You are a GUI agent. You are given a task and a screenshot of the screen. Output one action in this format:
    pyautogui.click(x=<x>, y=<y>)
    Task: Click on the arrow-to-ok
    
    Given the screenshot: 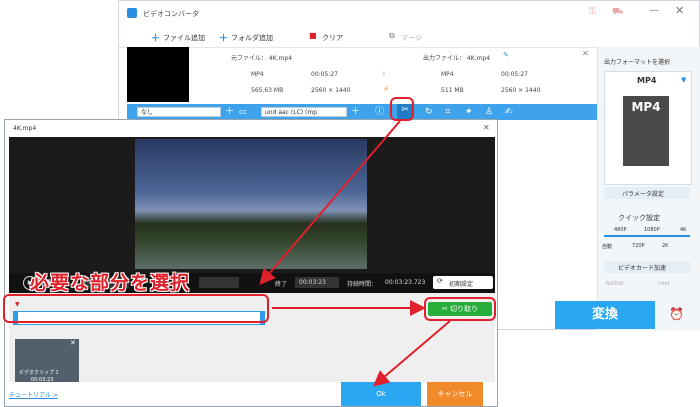 What is the action you would take?
    pyautogui.click(x=411, y=353)
    